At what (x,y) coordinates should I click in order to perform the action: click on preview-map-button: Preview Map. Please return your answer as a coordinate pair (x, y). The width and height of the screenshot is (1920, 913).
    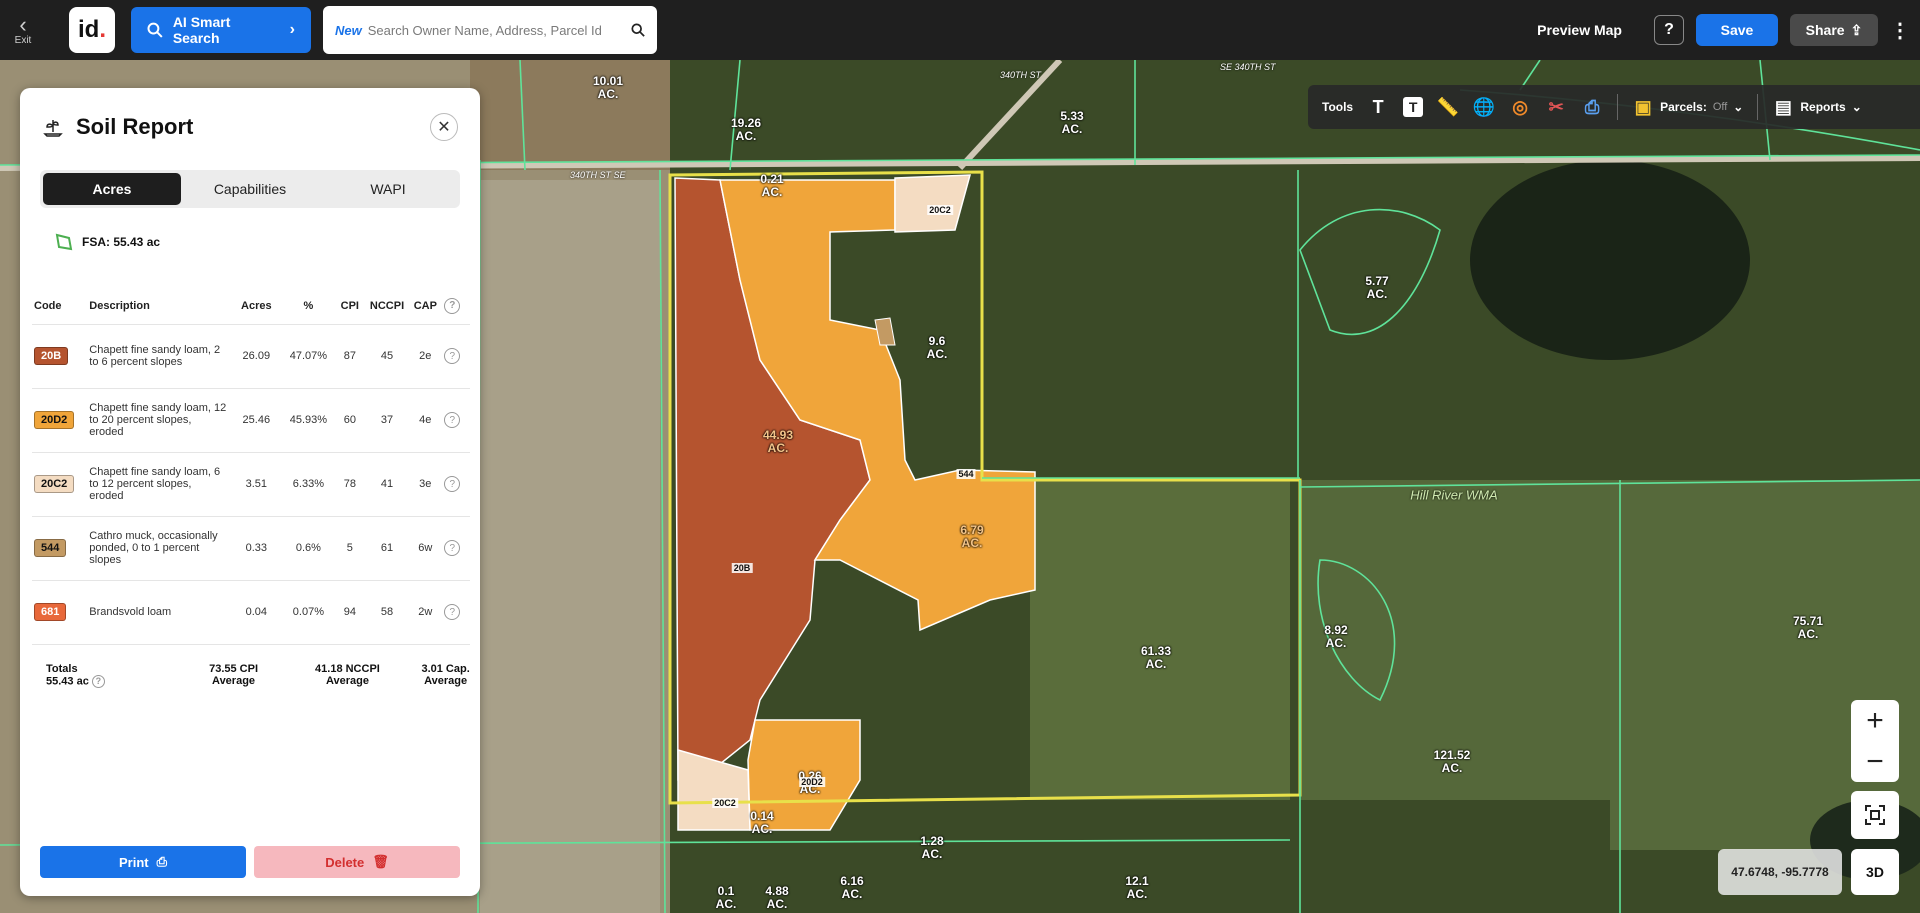
    Looking at the image, I should click on (1579, 30).